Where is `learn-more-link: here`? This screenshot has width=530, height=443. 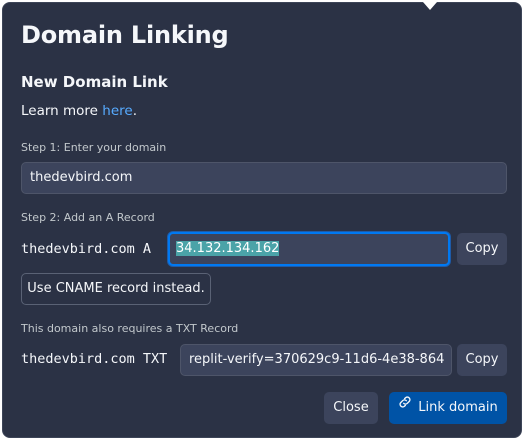
learn-more-link: here is located at coordinates (117, 111).